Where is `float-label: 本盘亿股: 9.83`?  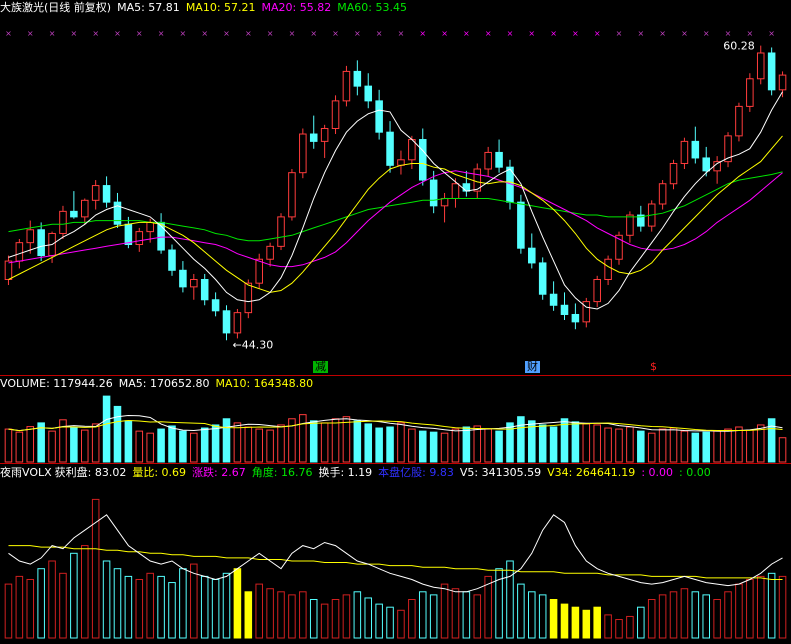 float-label: 本盘亿股: 9.83 is located at coordinates (416, 472).